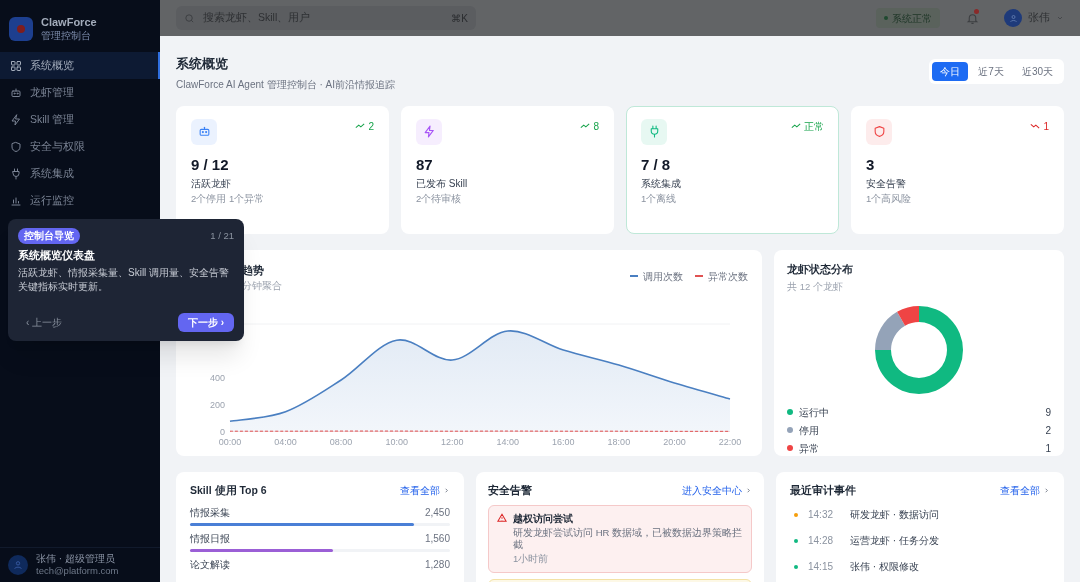 The width and height of the screenshot is (1080, 582). Describe the element at coordinates (1048, 448) in the screenshot. I see `legend-count: 1` at that location.